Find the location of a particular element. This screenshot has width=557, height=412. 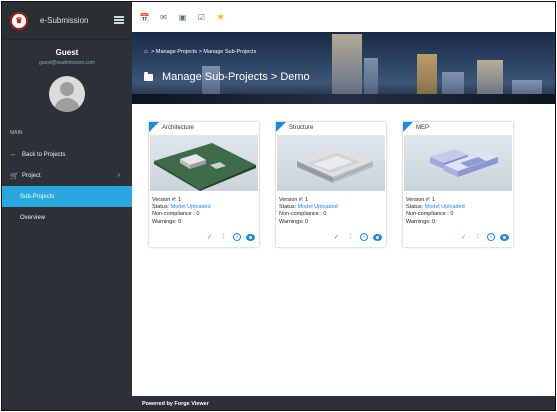

sidebar-item-label: Project is located at coordinates (31, 175).